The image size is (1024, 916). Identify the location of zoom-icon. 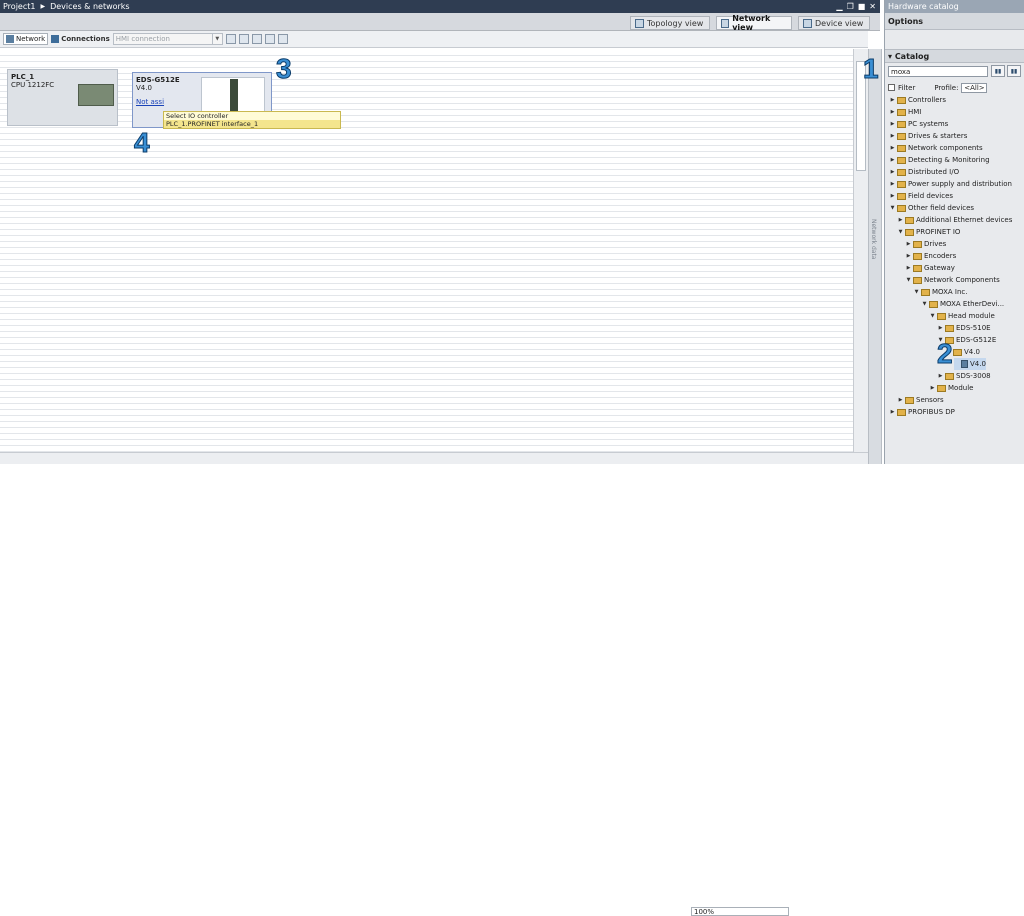
(282, 39).